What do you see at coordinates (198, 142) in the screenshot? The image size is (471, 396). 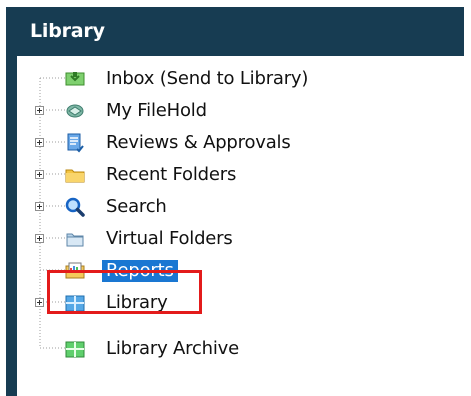 I see `tree-item-label: Reviews & Approvals` at bounding box center [198, 142].